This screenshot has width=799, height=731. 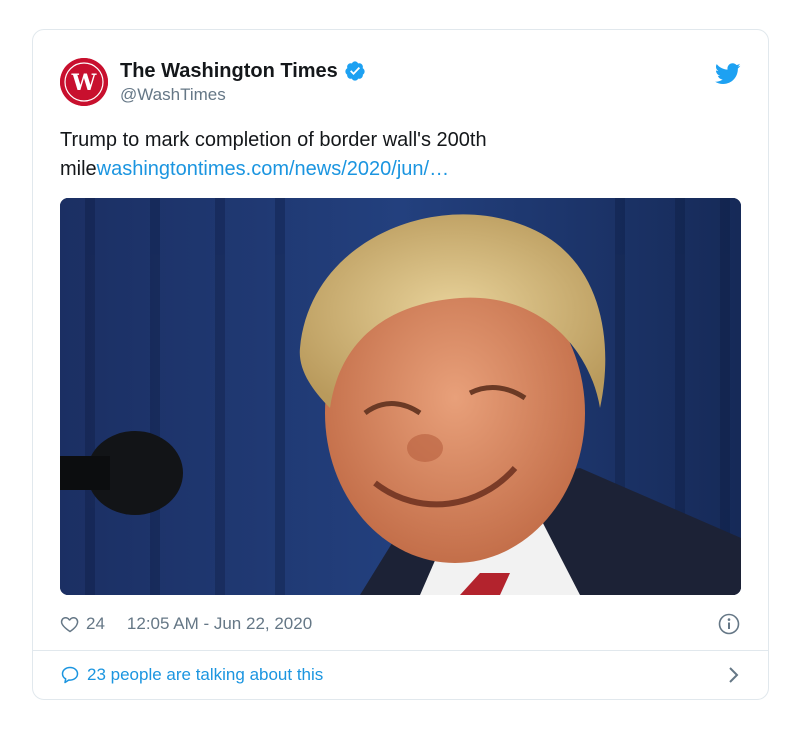 I want to click on avatar: W, so click(x=84, y=82).